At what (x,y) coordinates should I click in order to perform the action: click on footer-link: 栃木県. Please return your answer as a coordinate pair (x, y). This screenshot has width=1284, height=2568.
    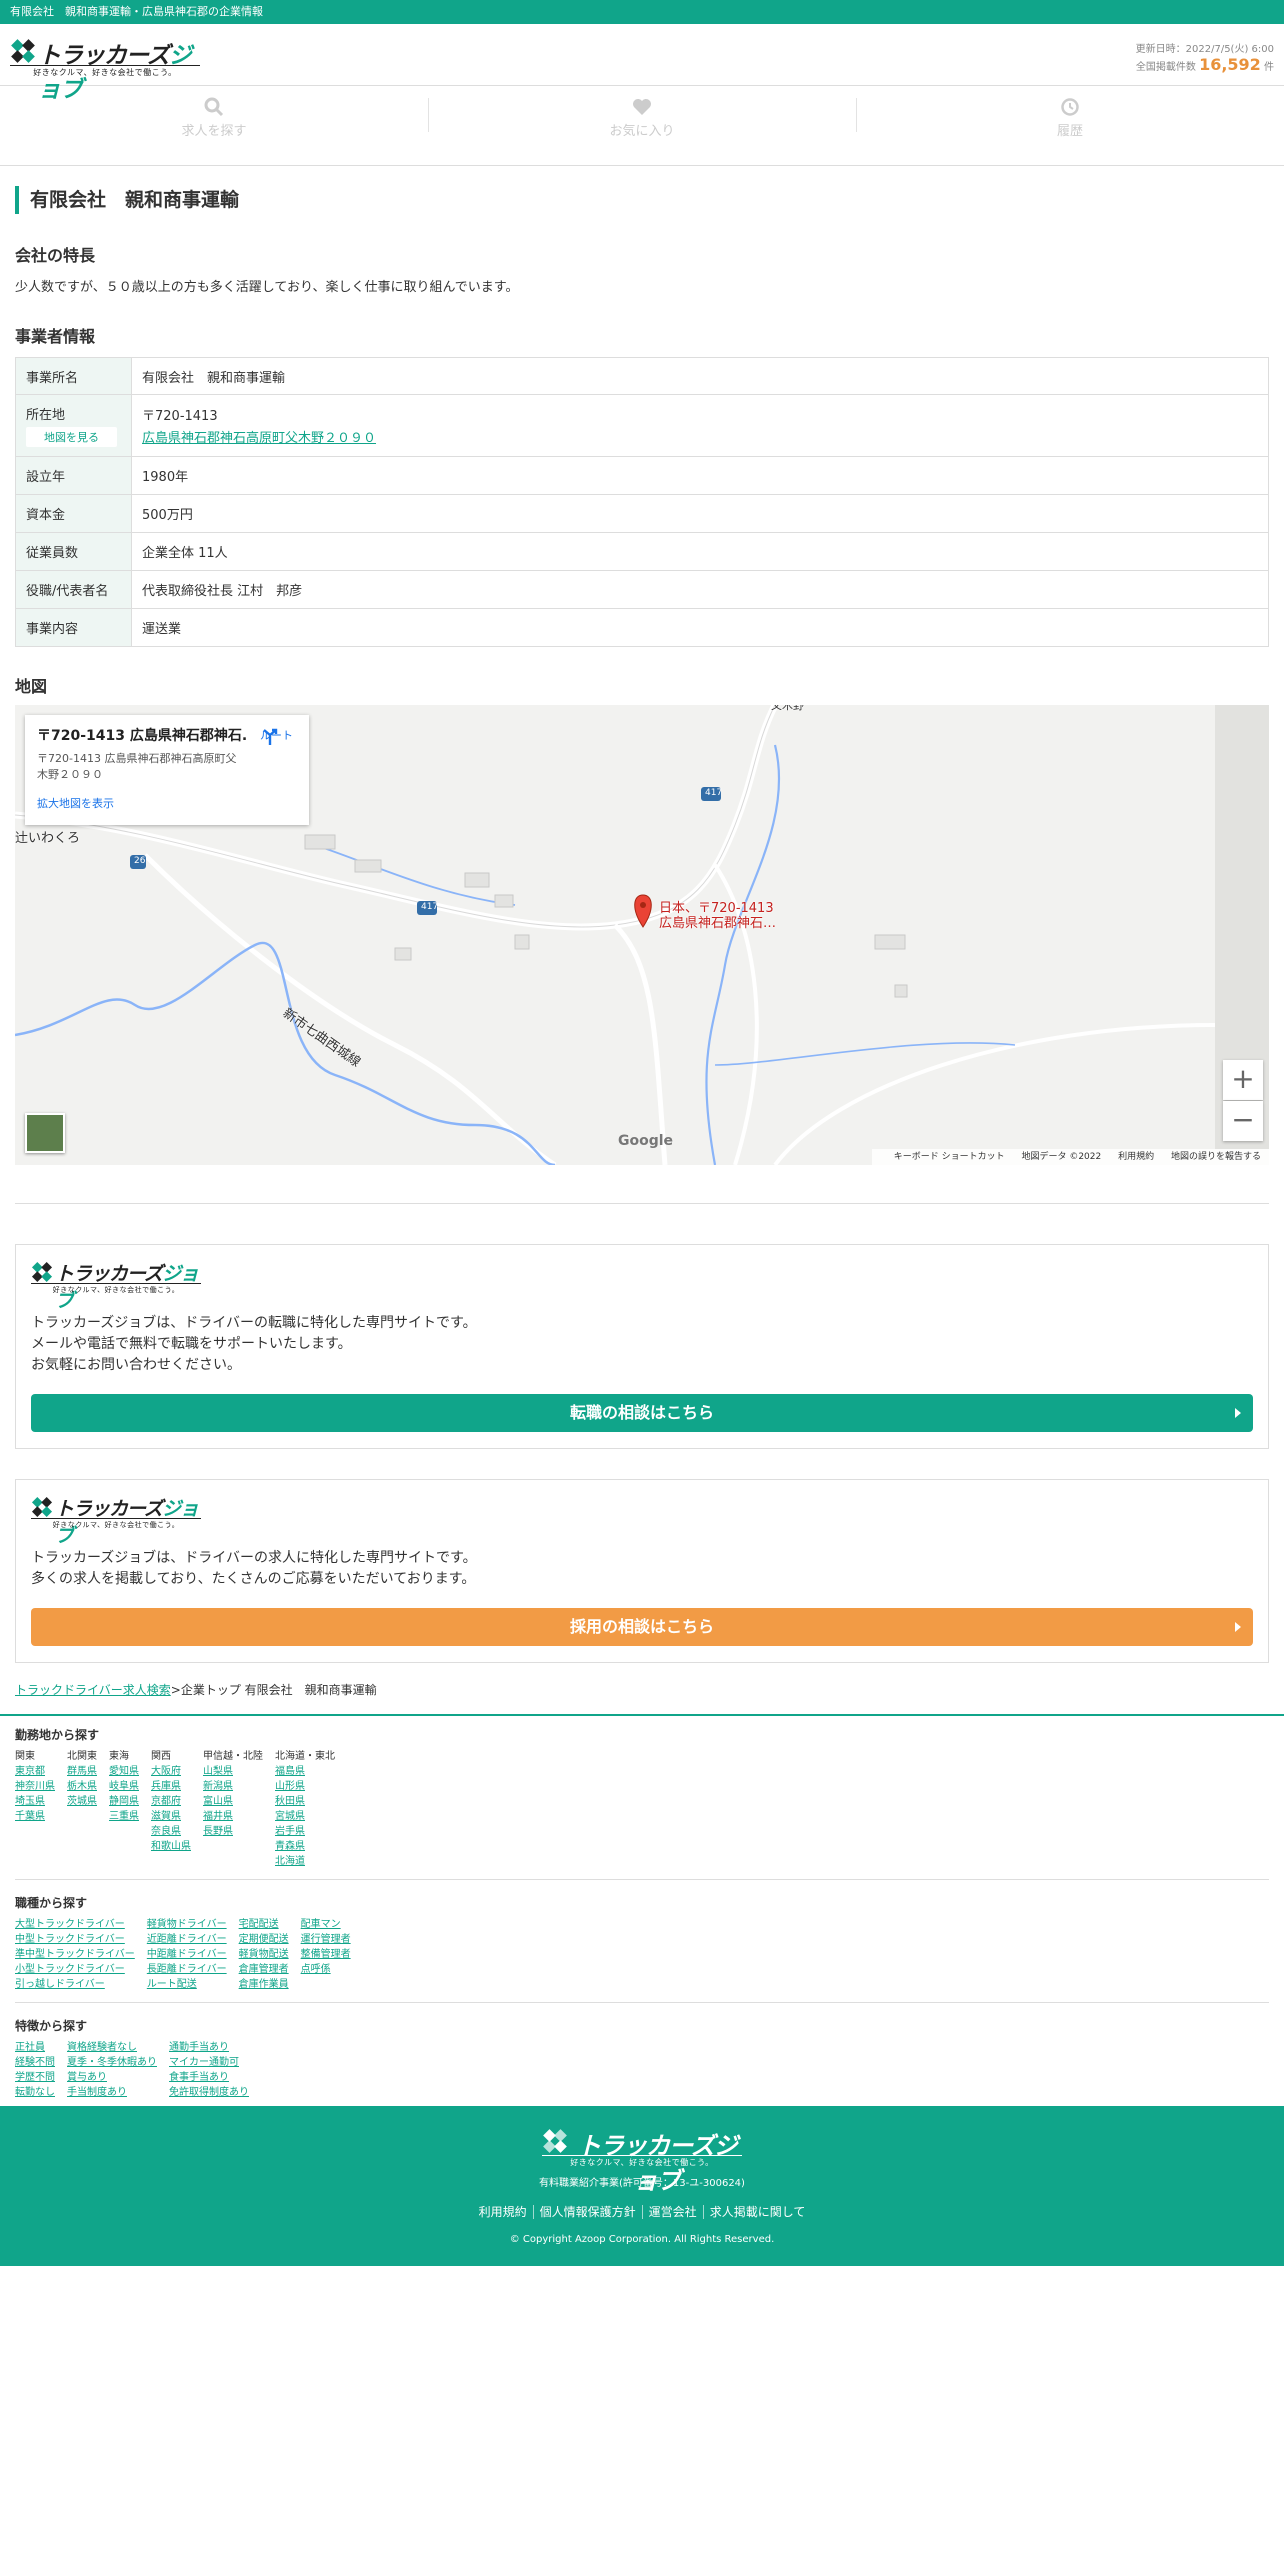
    Looking at the image, I should click on (82, 1786).